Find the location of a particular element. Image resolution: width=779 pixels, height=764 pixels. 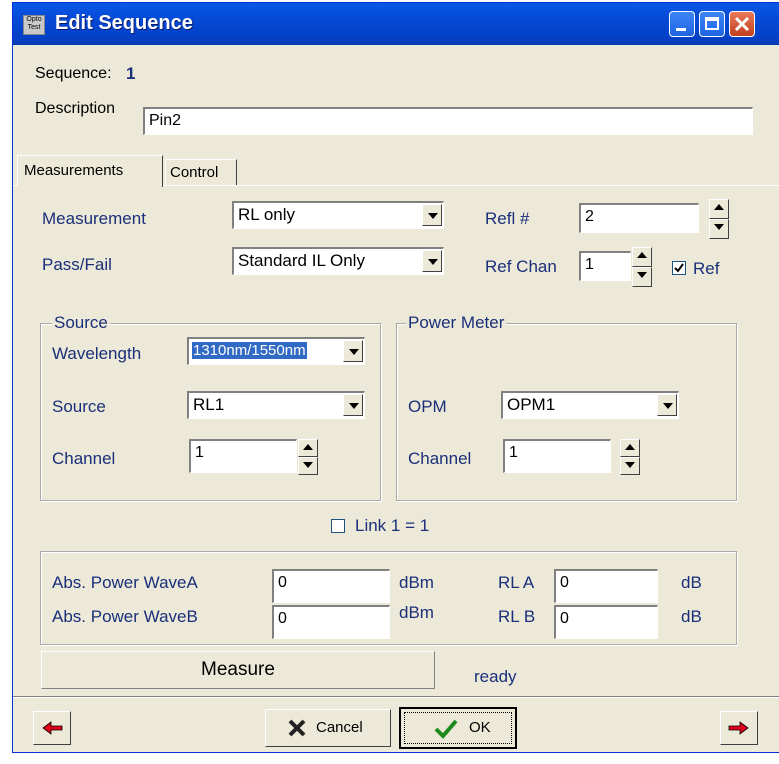

abs-wave-b-unit: dBm is located at coordinates (416, 612).